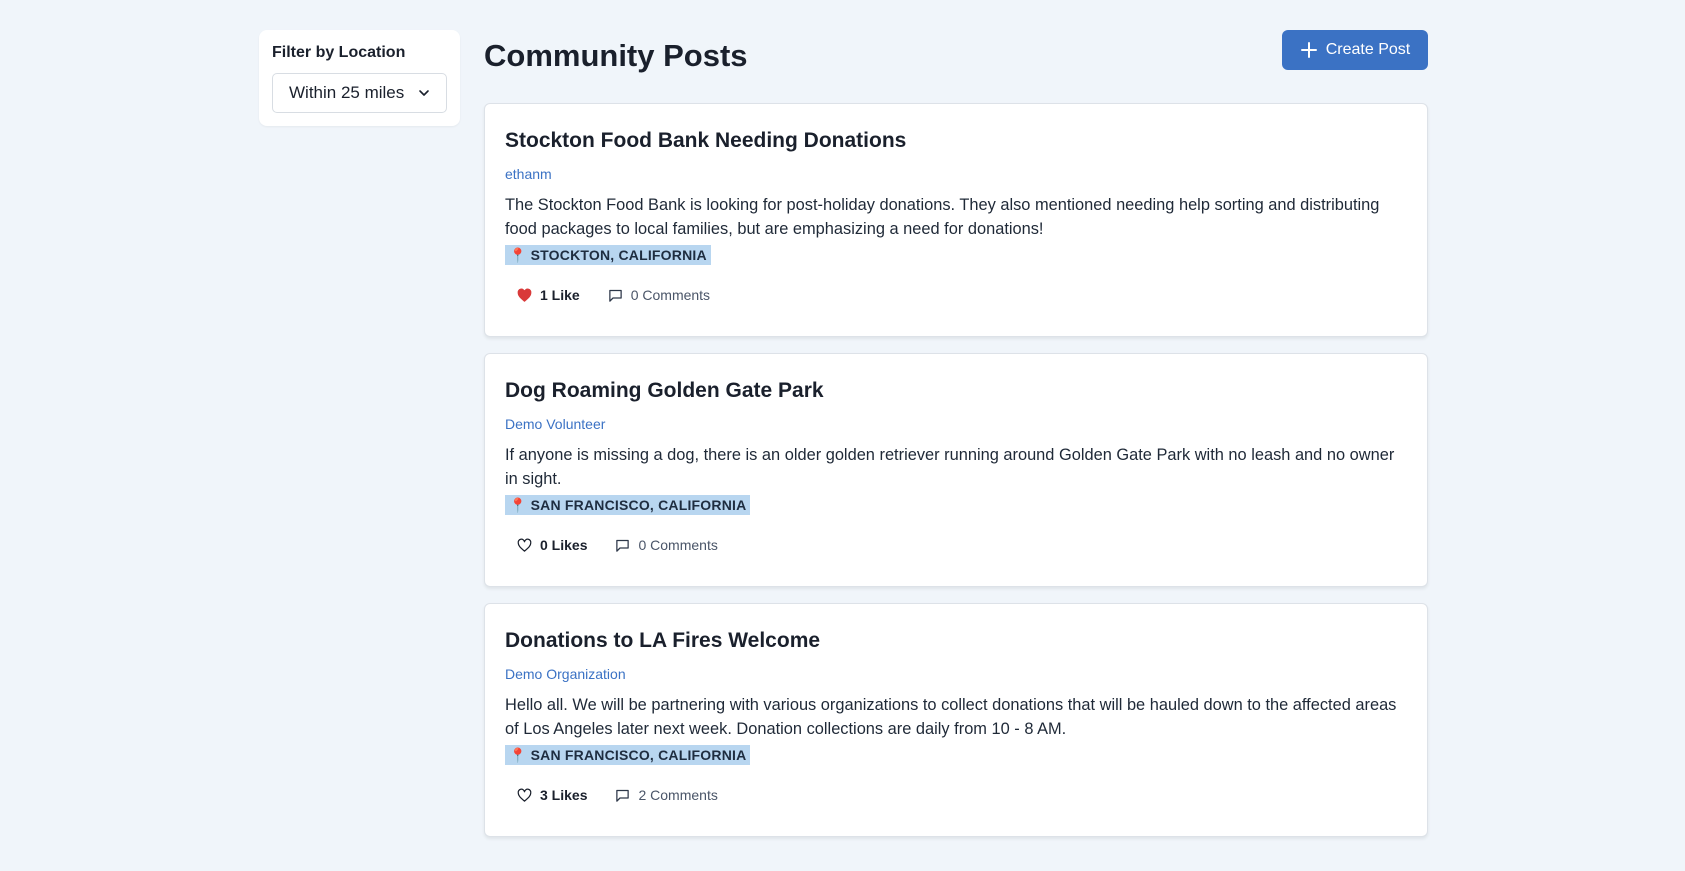 This screenshot has width=1685, height=871. I want to click on location-text: STOCKTON, CALIFORNIA, so click(618, 255).